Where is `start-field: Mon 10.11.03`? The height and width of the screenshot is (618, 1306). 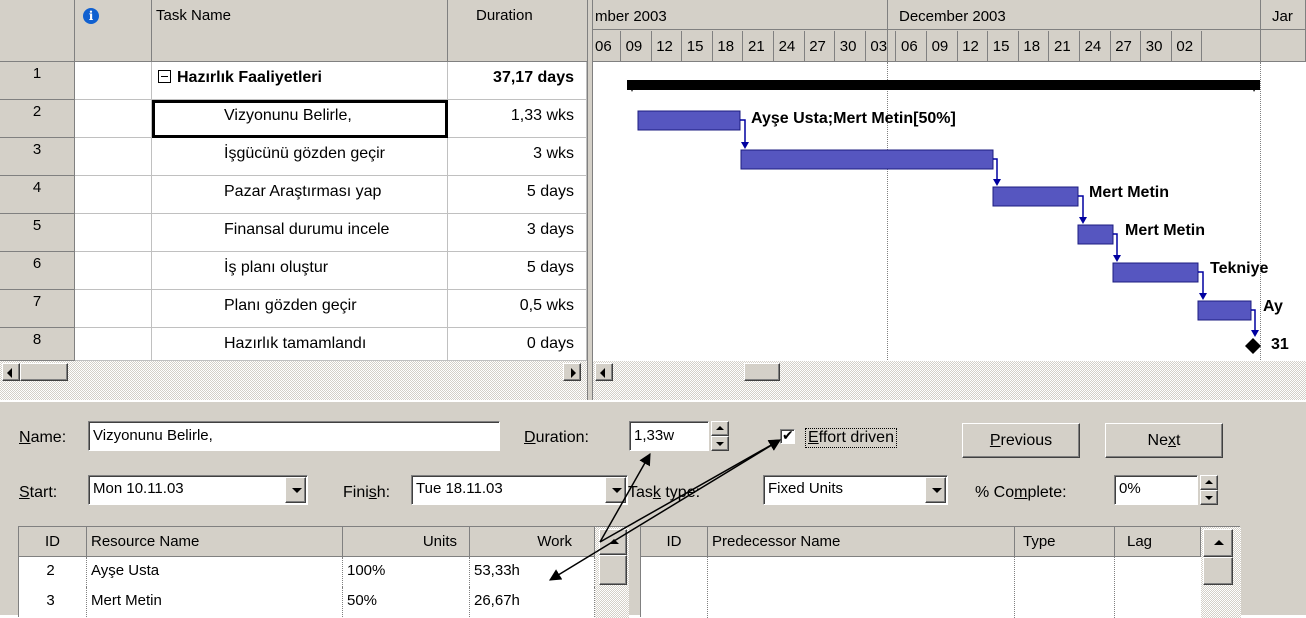 start-field: Mon 10.11.03 is located at coordinates (198, 490).